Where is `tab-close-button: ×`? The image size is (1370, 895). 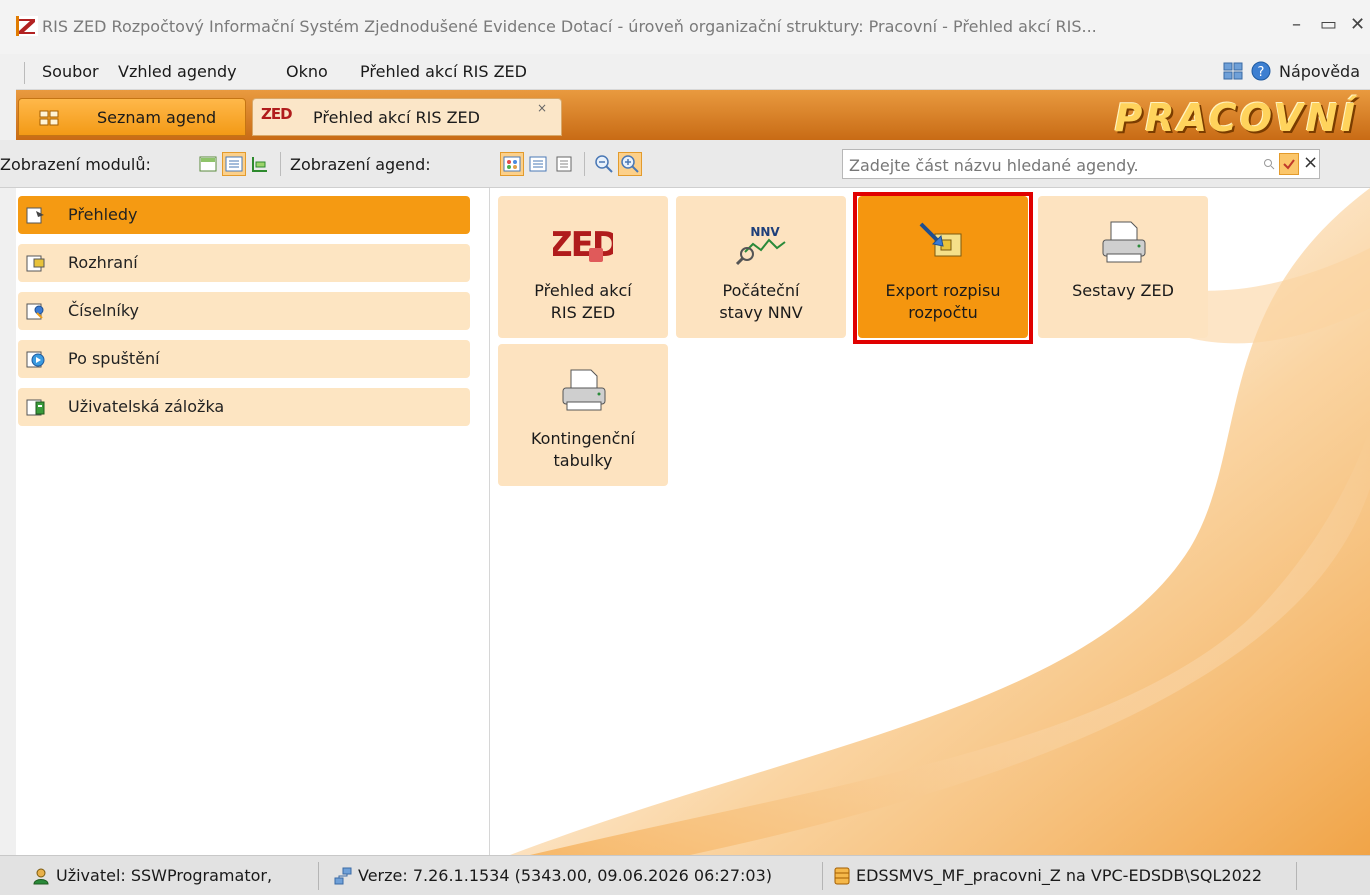 tab-close-button: × is located at coordinates (542, 108).